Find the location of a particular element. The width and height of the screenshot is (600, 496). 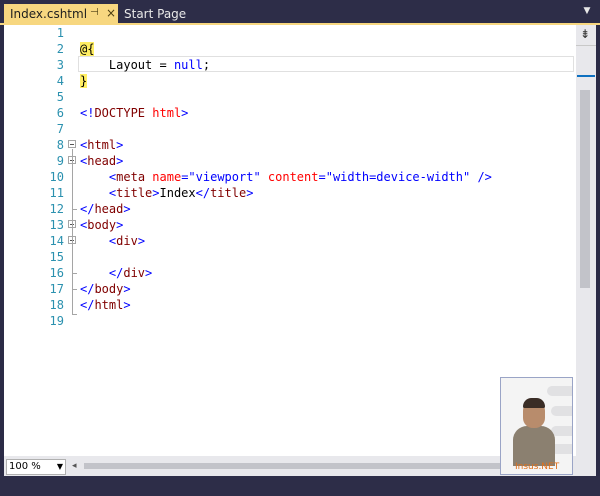

code-text: Layout = is located at coordinates (141, 65).